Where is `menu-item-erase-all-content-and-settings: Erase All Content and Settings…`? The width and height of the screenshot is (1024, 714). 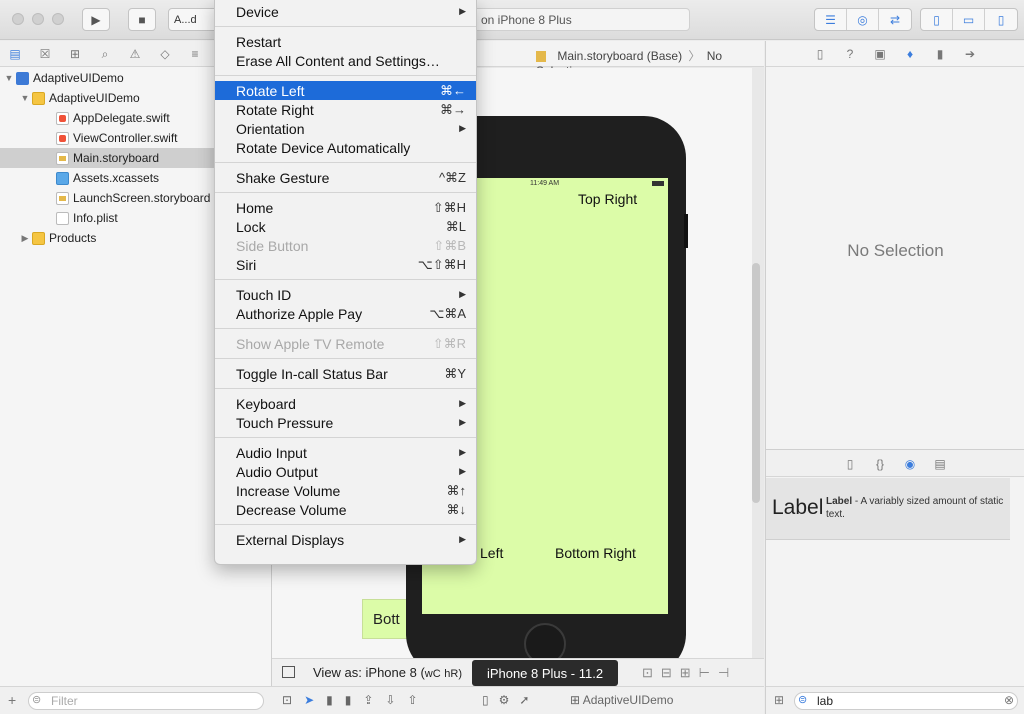 menu-item-erase-all-content-and-settings: Erase All Content and Settings… is located at coordinates (345, 60).